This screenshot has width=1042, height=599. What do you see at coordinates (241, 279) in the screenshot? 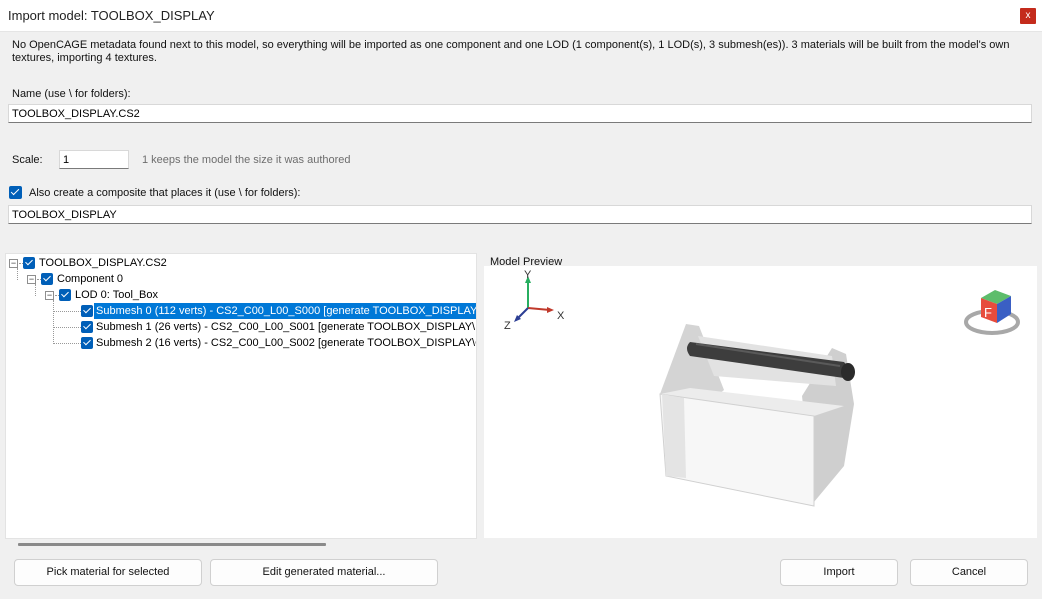
I see `tree-node-component: − Component 0` at bounding box center [241, 279].